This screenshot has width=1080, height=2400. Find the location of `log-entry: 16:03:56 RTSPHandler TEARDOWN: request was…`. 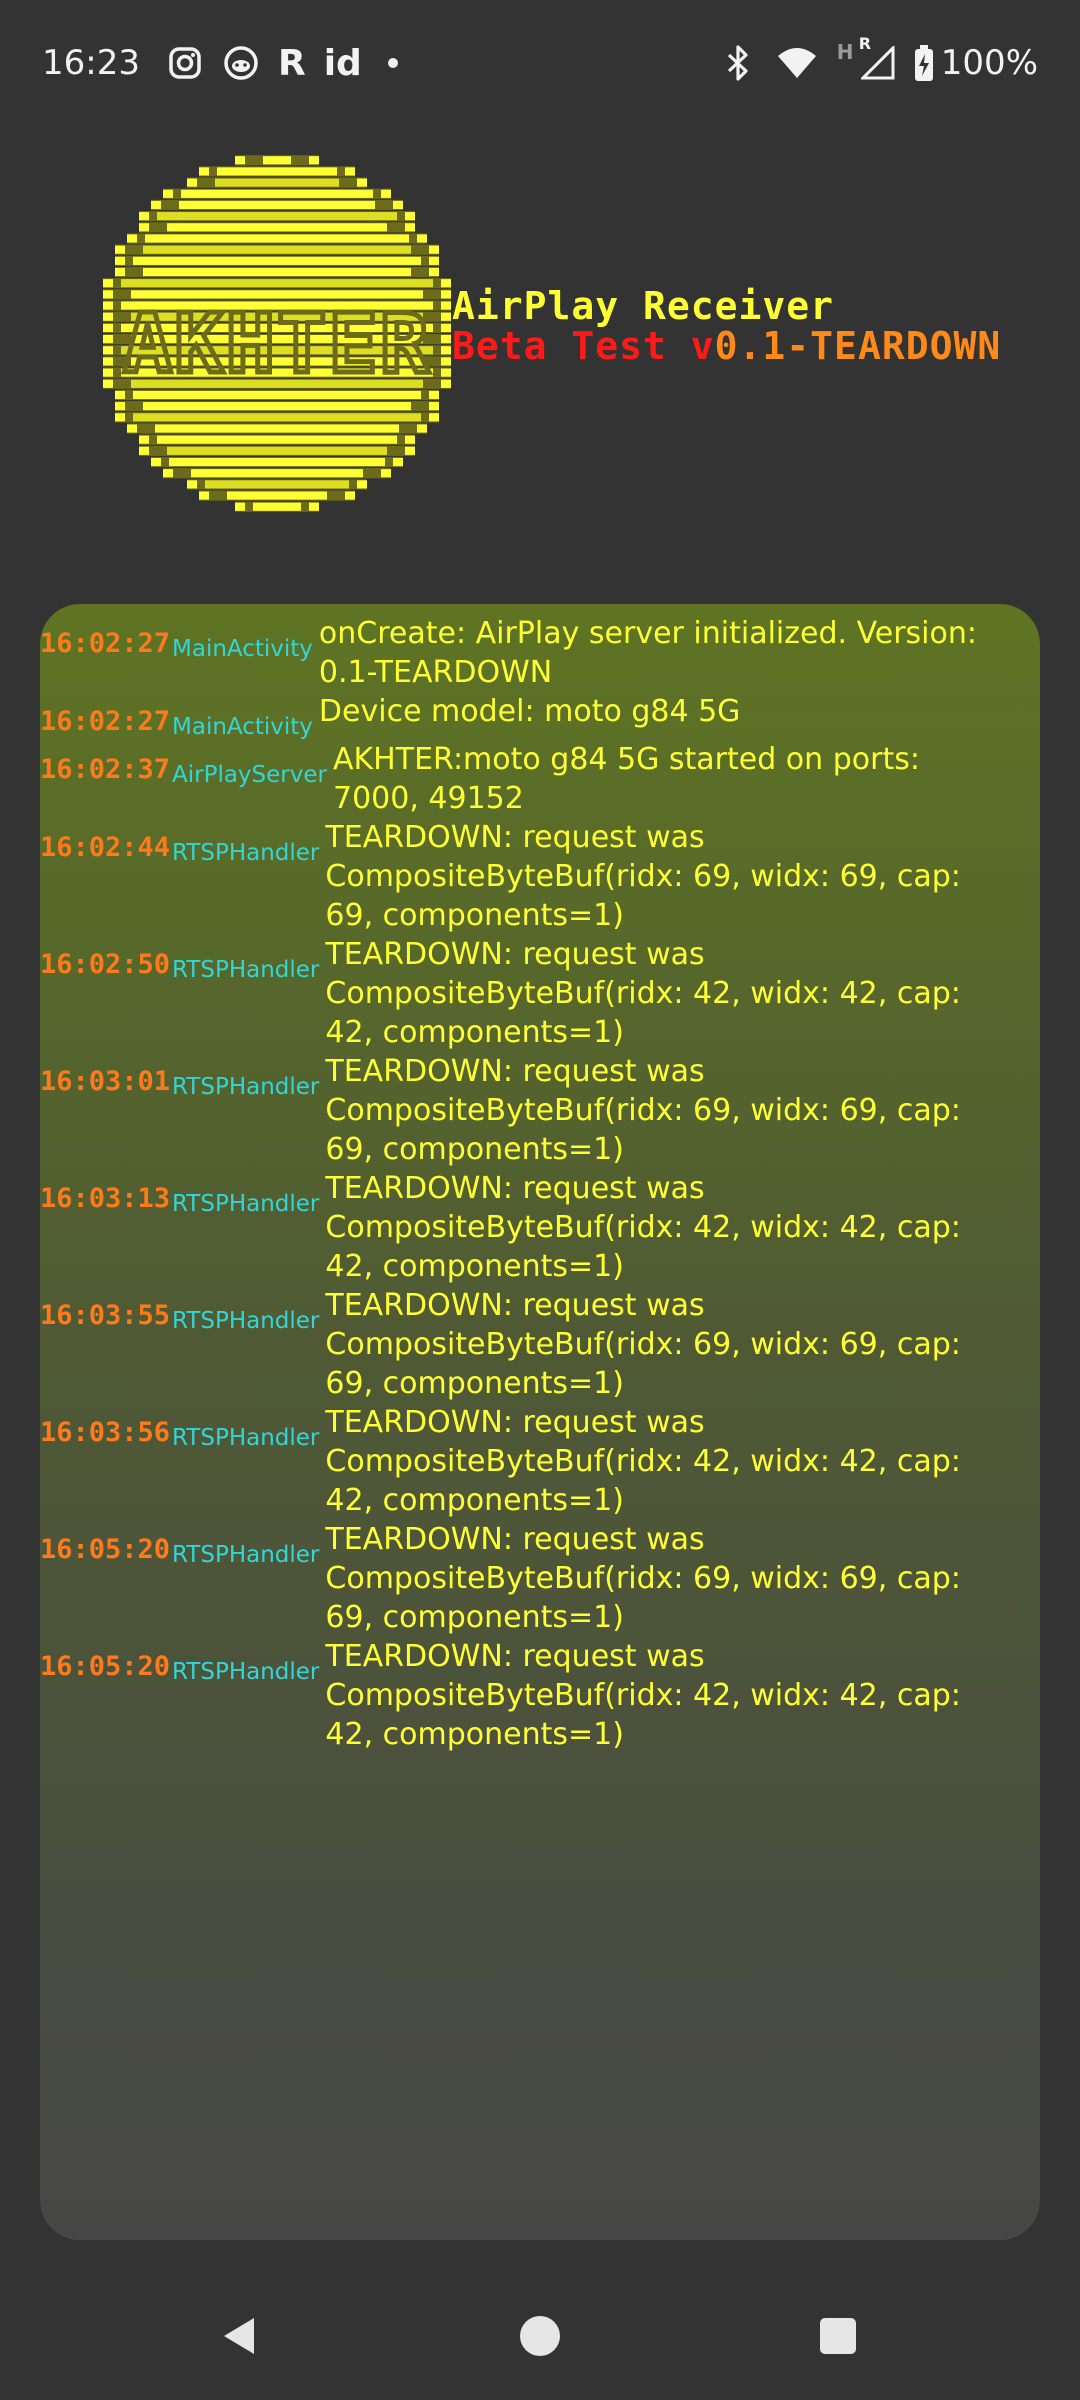

log-entry: 16:03:56 RTSPHandler TEARDOWN: request was… is located at coordinates (540, 1461).